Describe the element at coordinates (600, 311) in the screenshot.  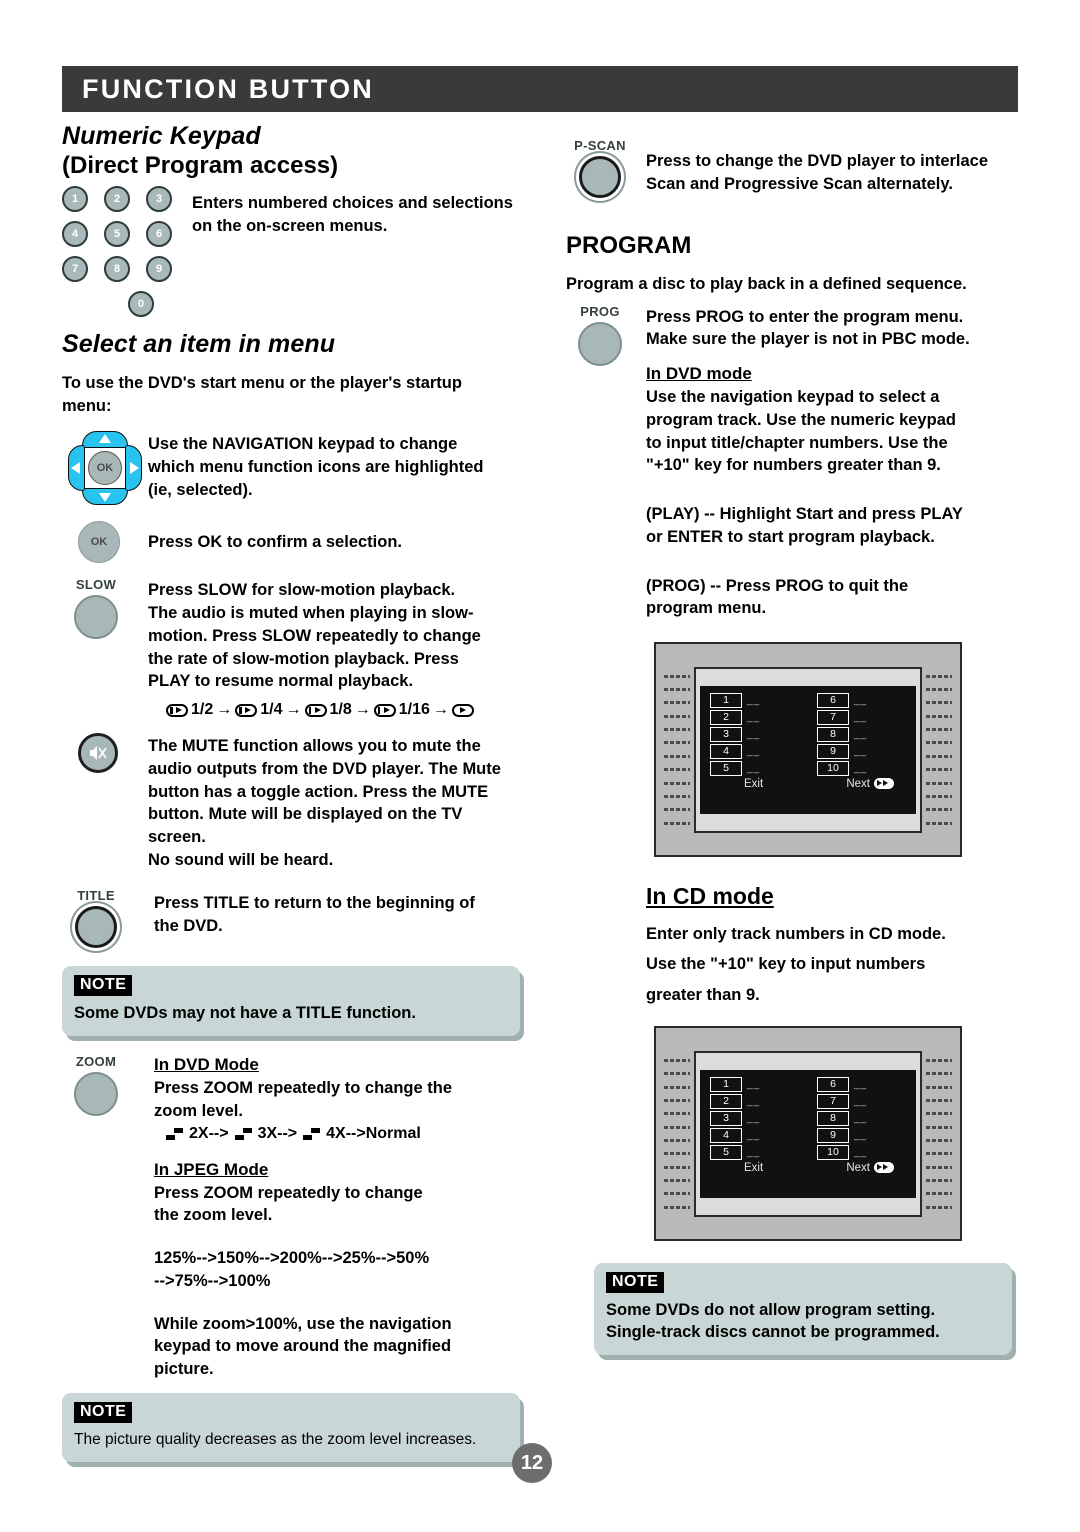
I see `prog-button-label: PROG` at that location.